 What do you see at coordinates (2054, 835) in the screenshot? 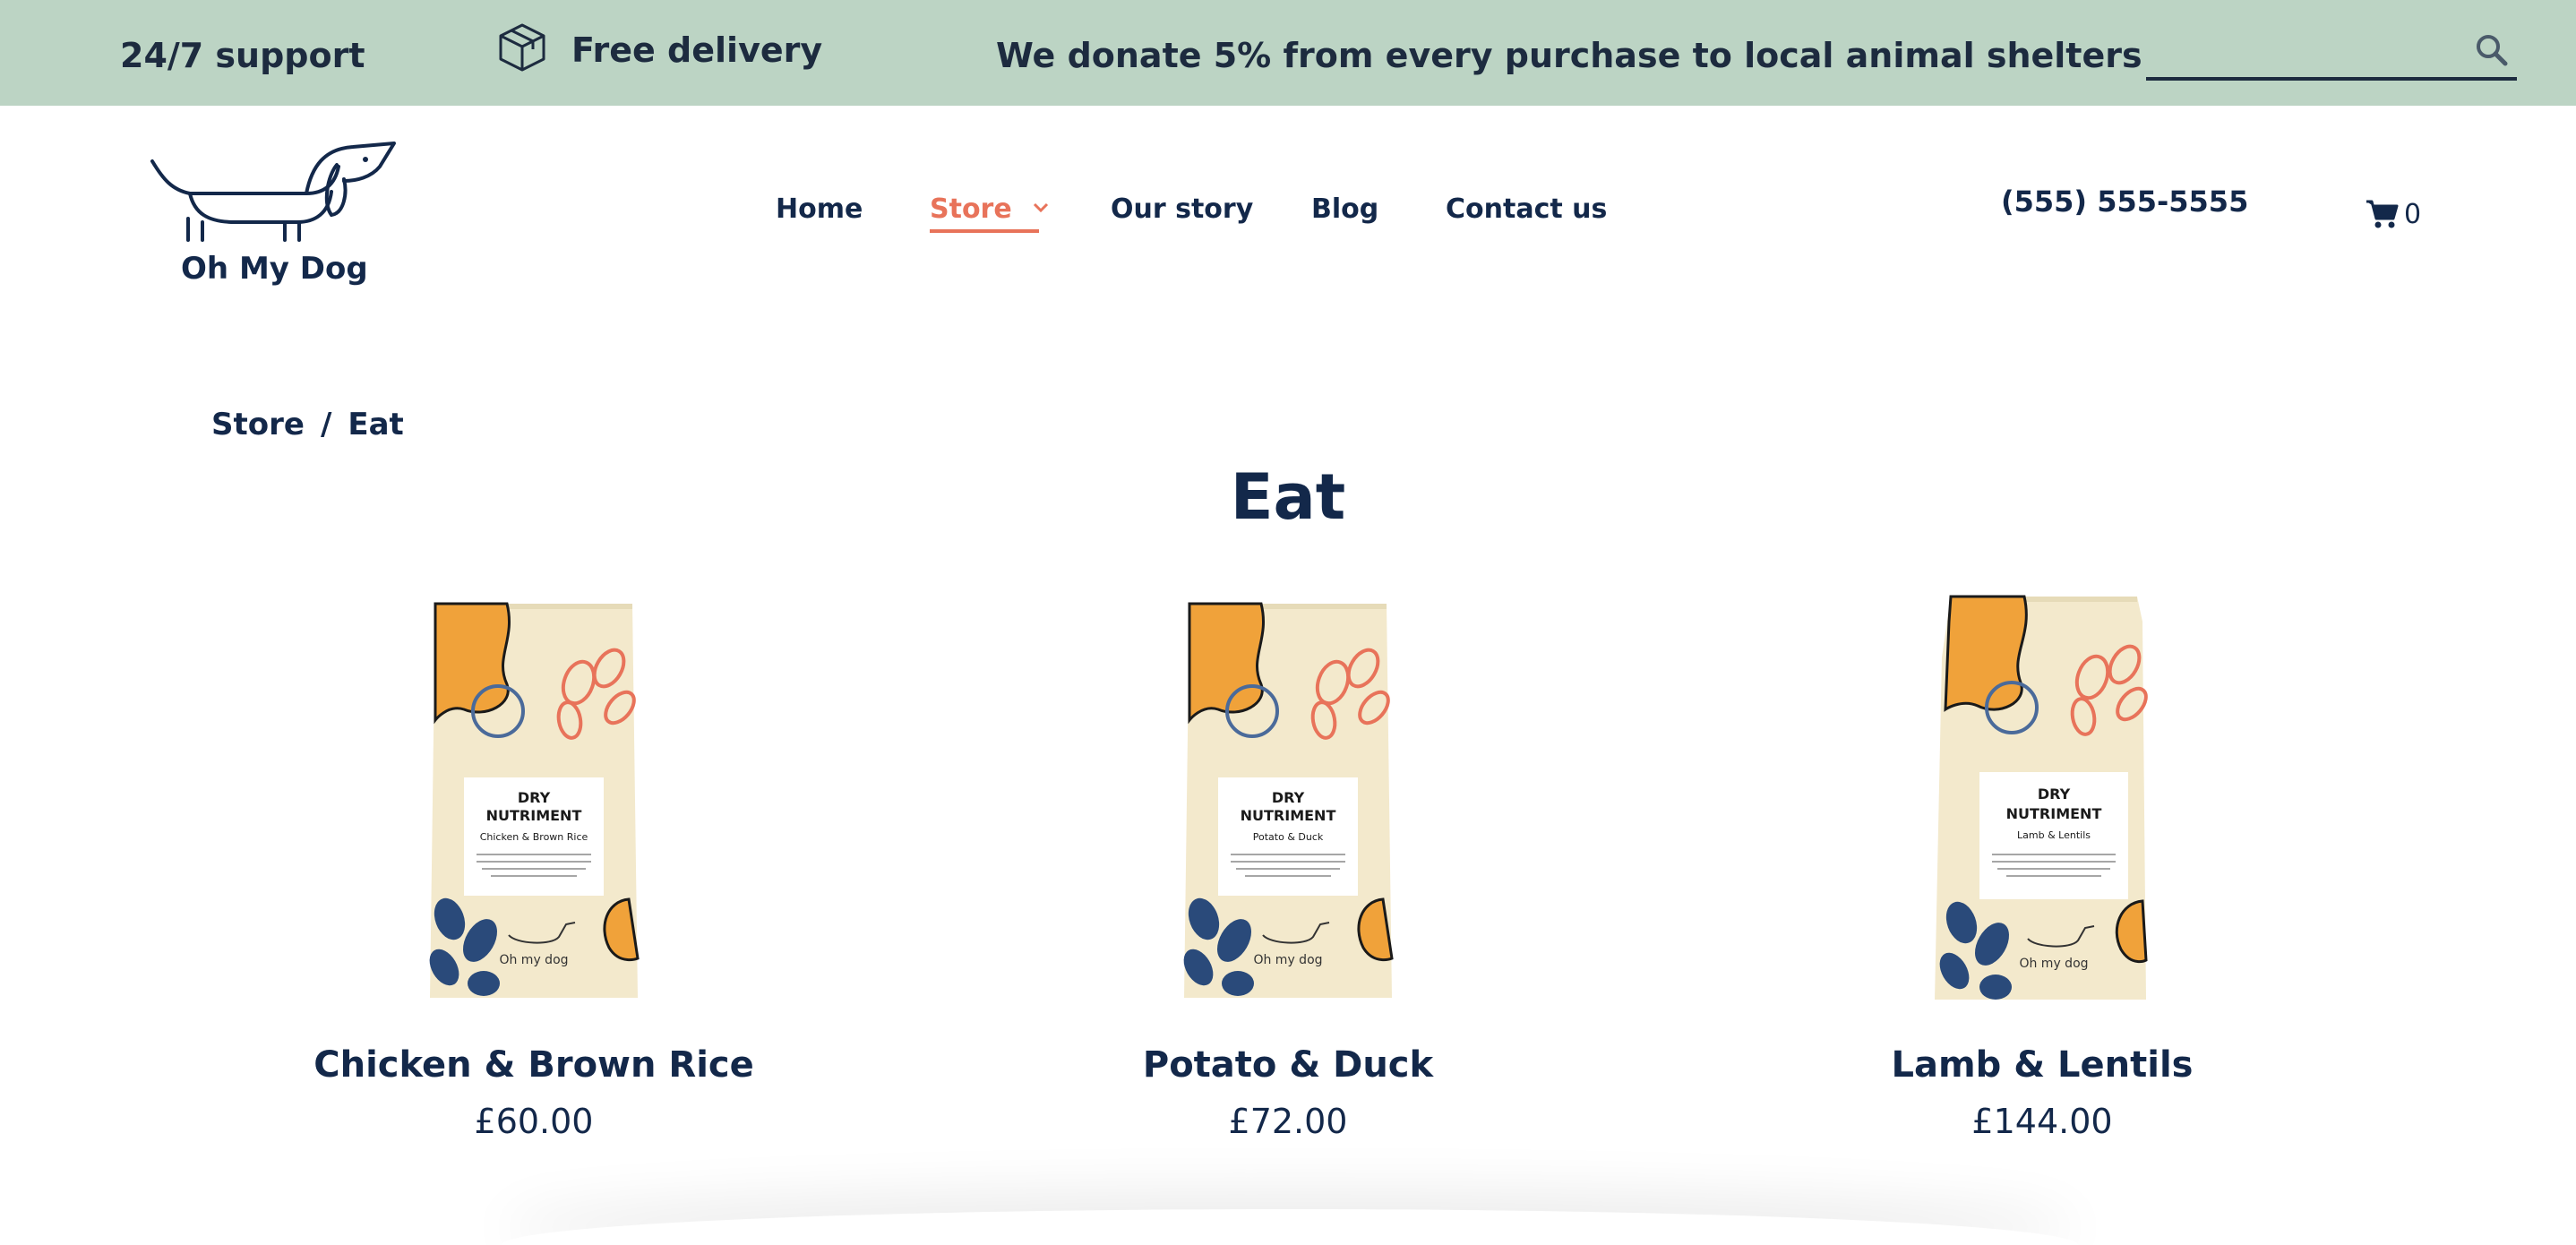
I see `bag-label-flavor: Lamb & Lentils` at bounding box center [2054, 835].